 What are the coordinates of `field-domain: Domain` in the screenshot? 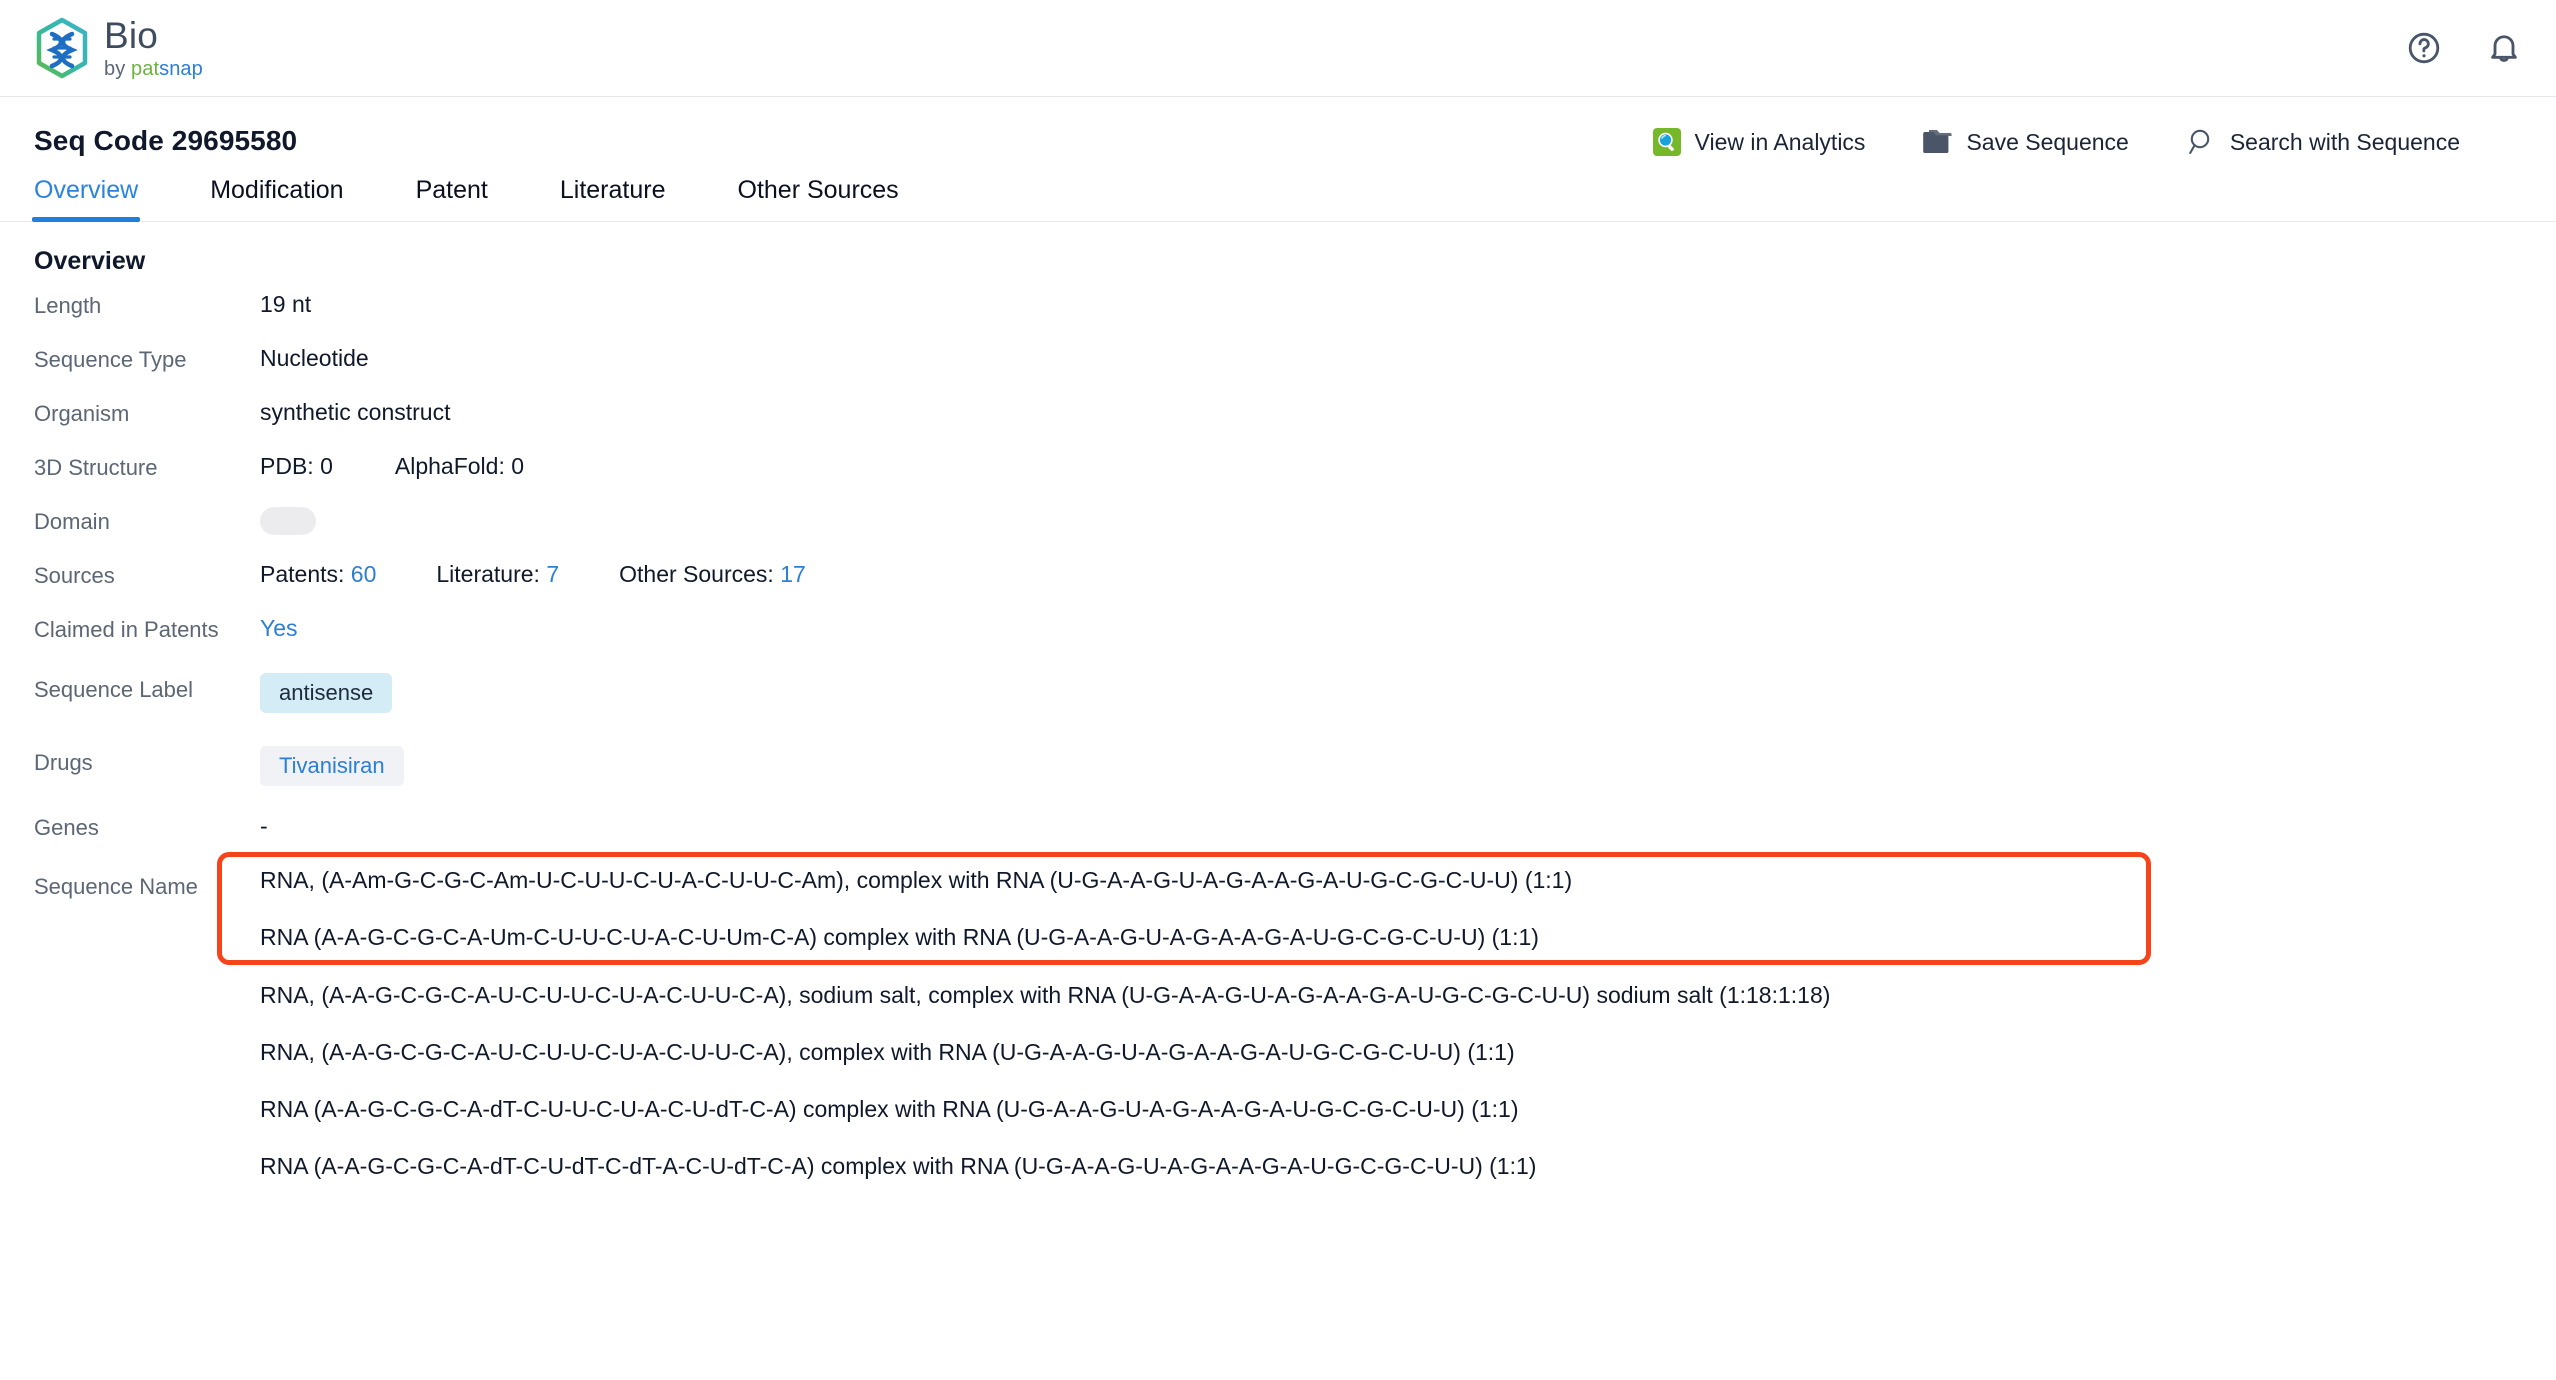 It's located at (1278, 529).